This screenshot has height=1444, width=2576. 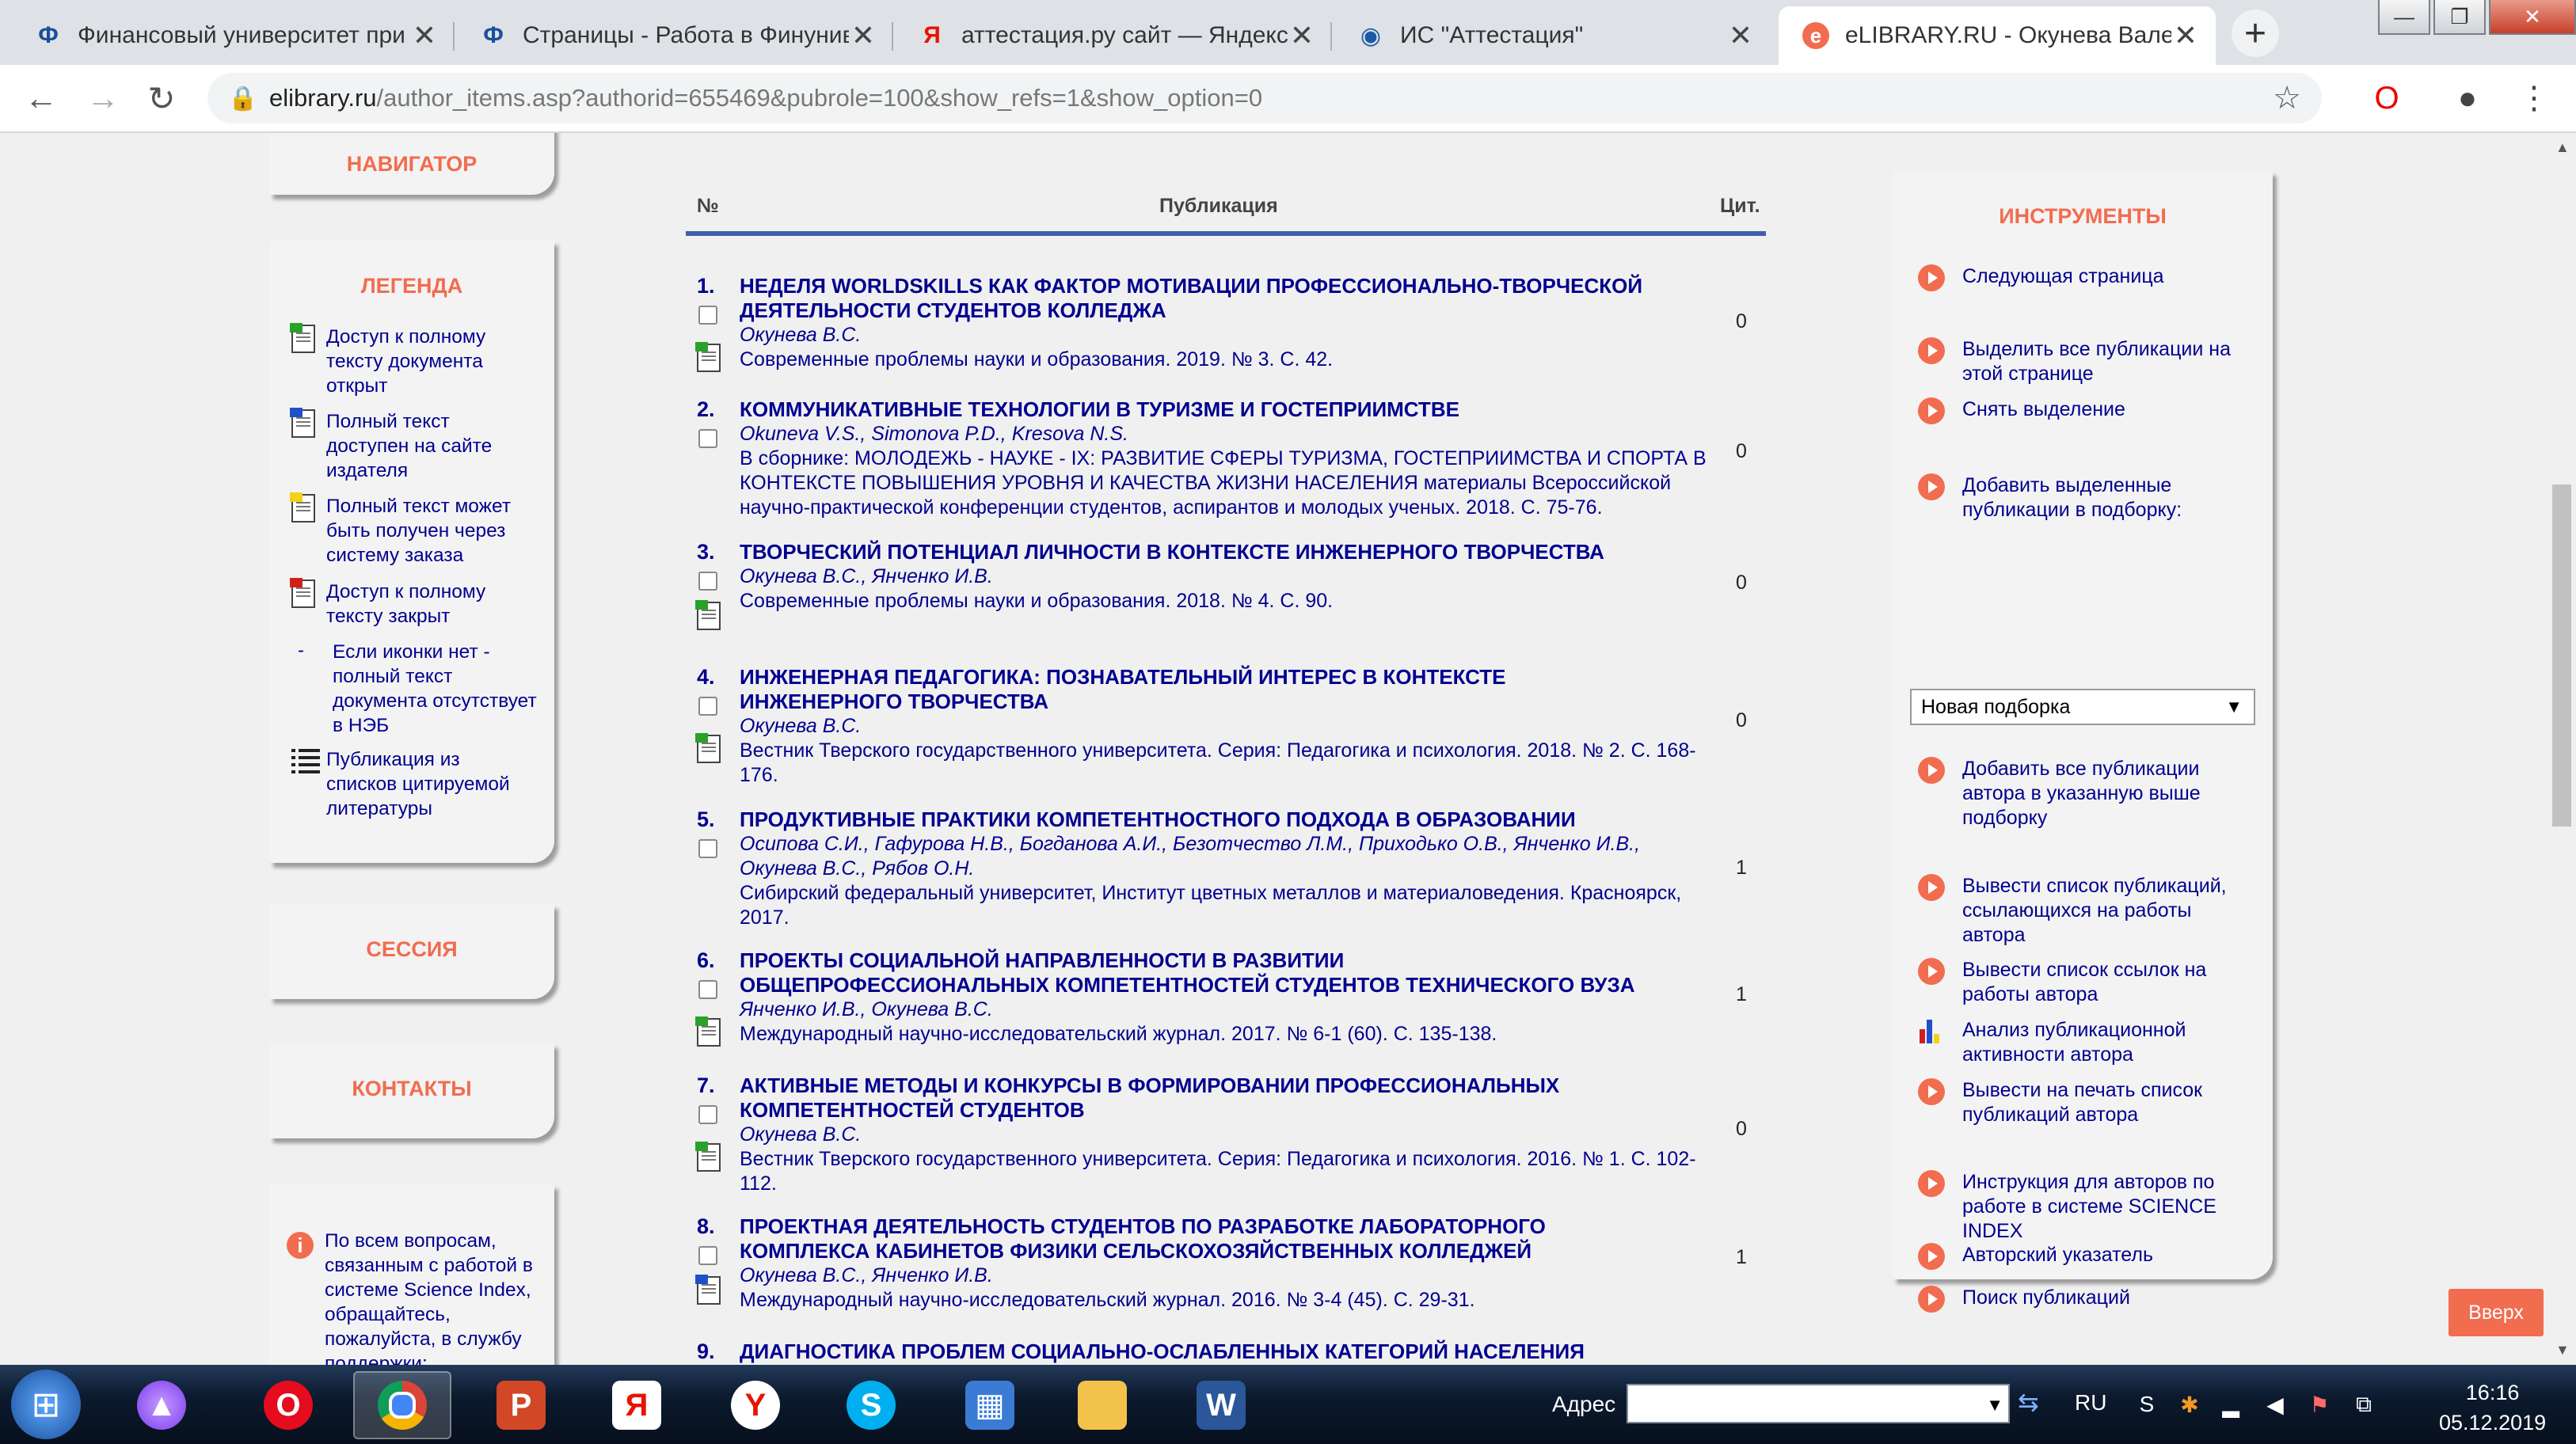 I want to click on page-scrollbar: ▲ ▼, so click(x=2561, y=749).